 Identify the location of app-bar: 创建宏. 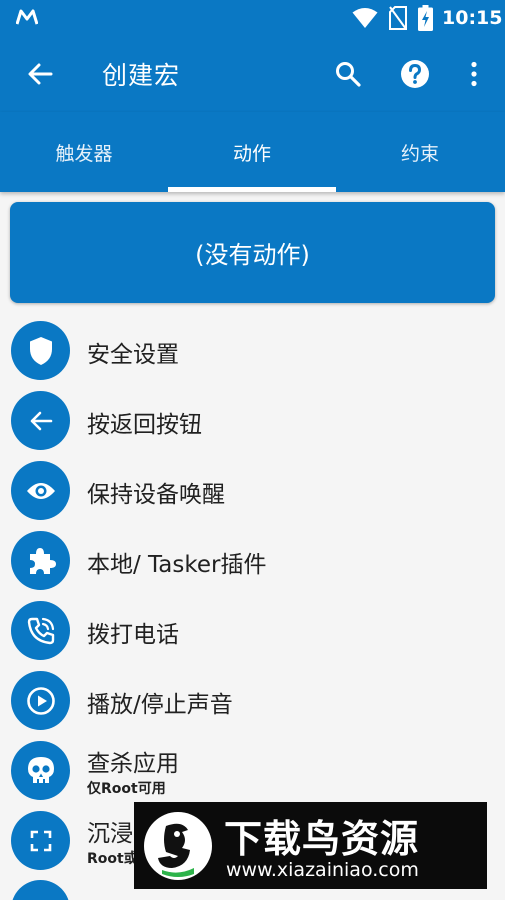
(252, 74).